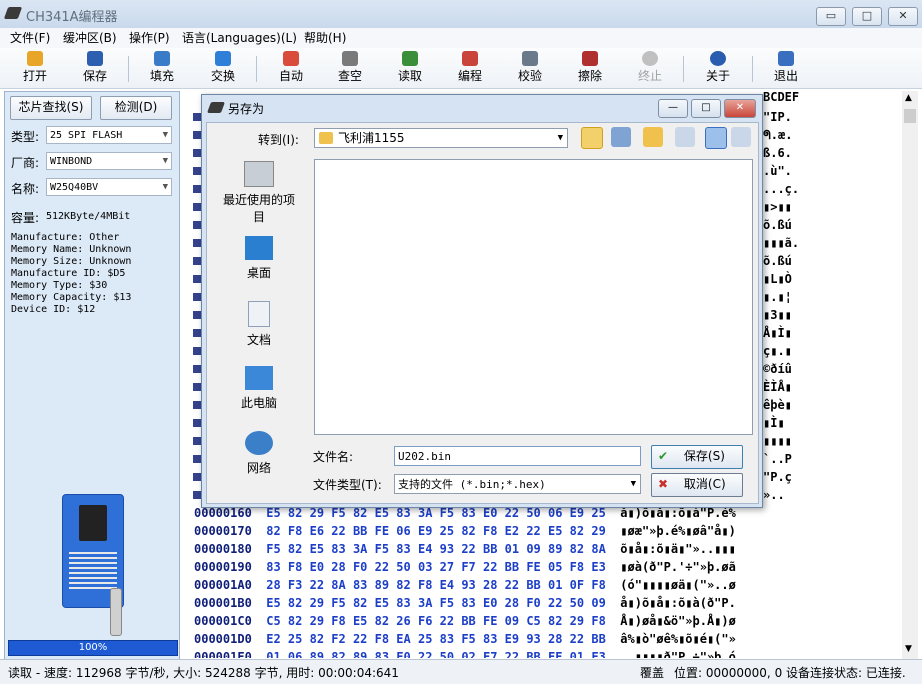 The image size is (922, 684). What do you see at coordinates (777, 351) in the screenshot?
I see `ascii-fragment: ç▮.▮` at bounding box center [777, 351].